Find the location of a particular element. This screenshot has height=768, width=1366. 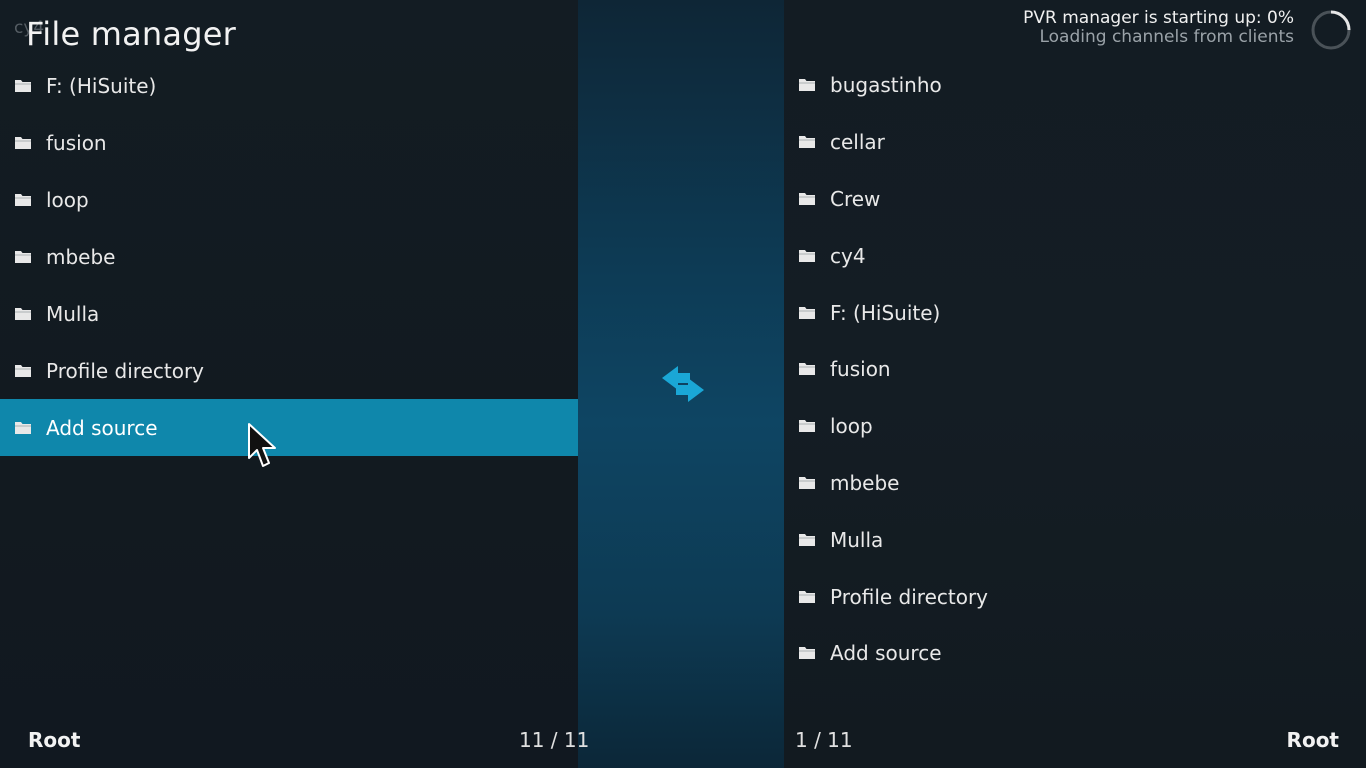

left-list-item: fusion is located at coordinates (289, 142).